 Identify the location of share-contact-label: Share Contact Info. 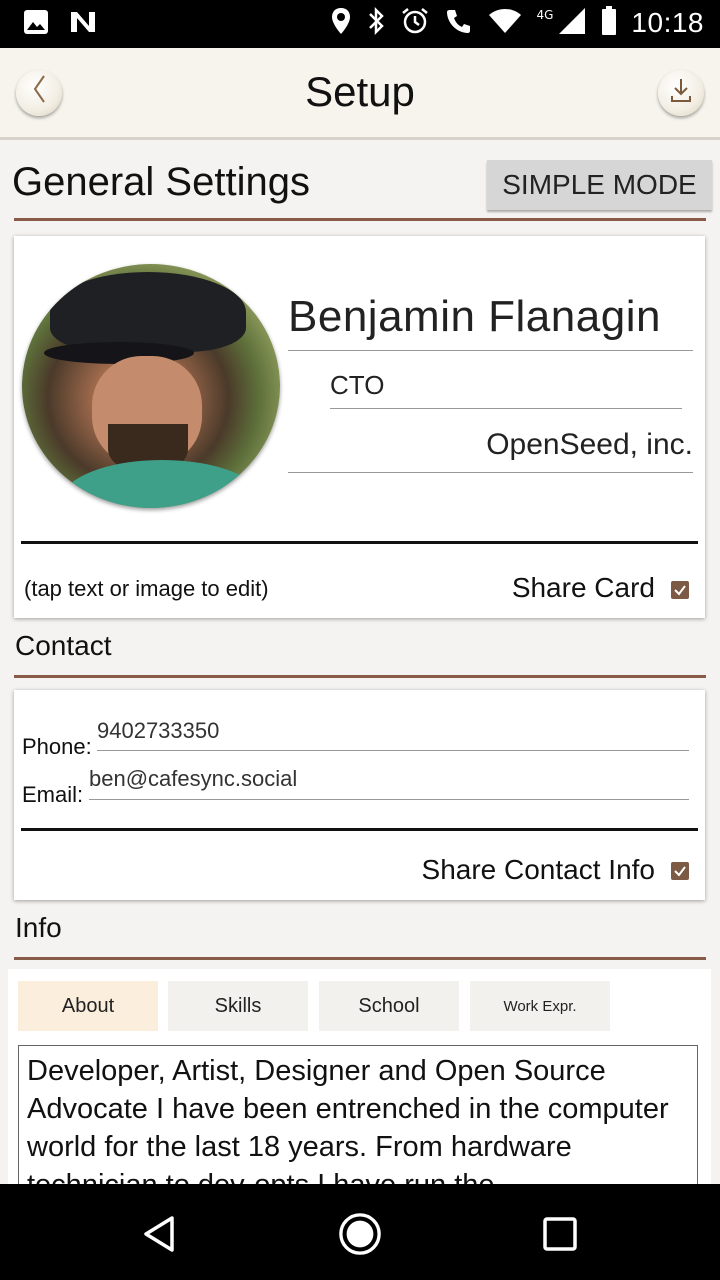
(538, 870).